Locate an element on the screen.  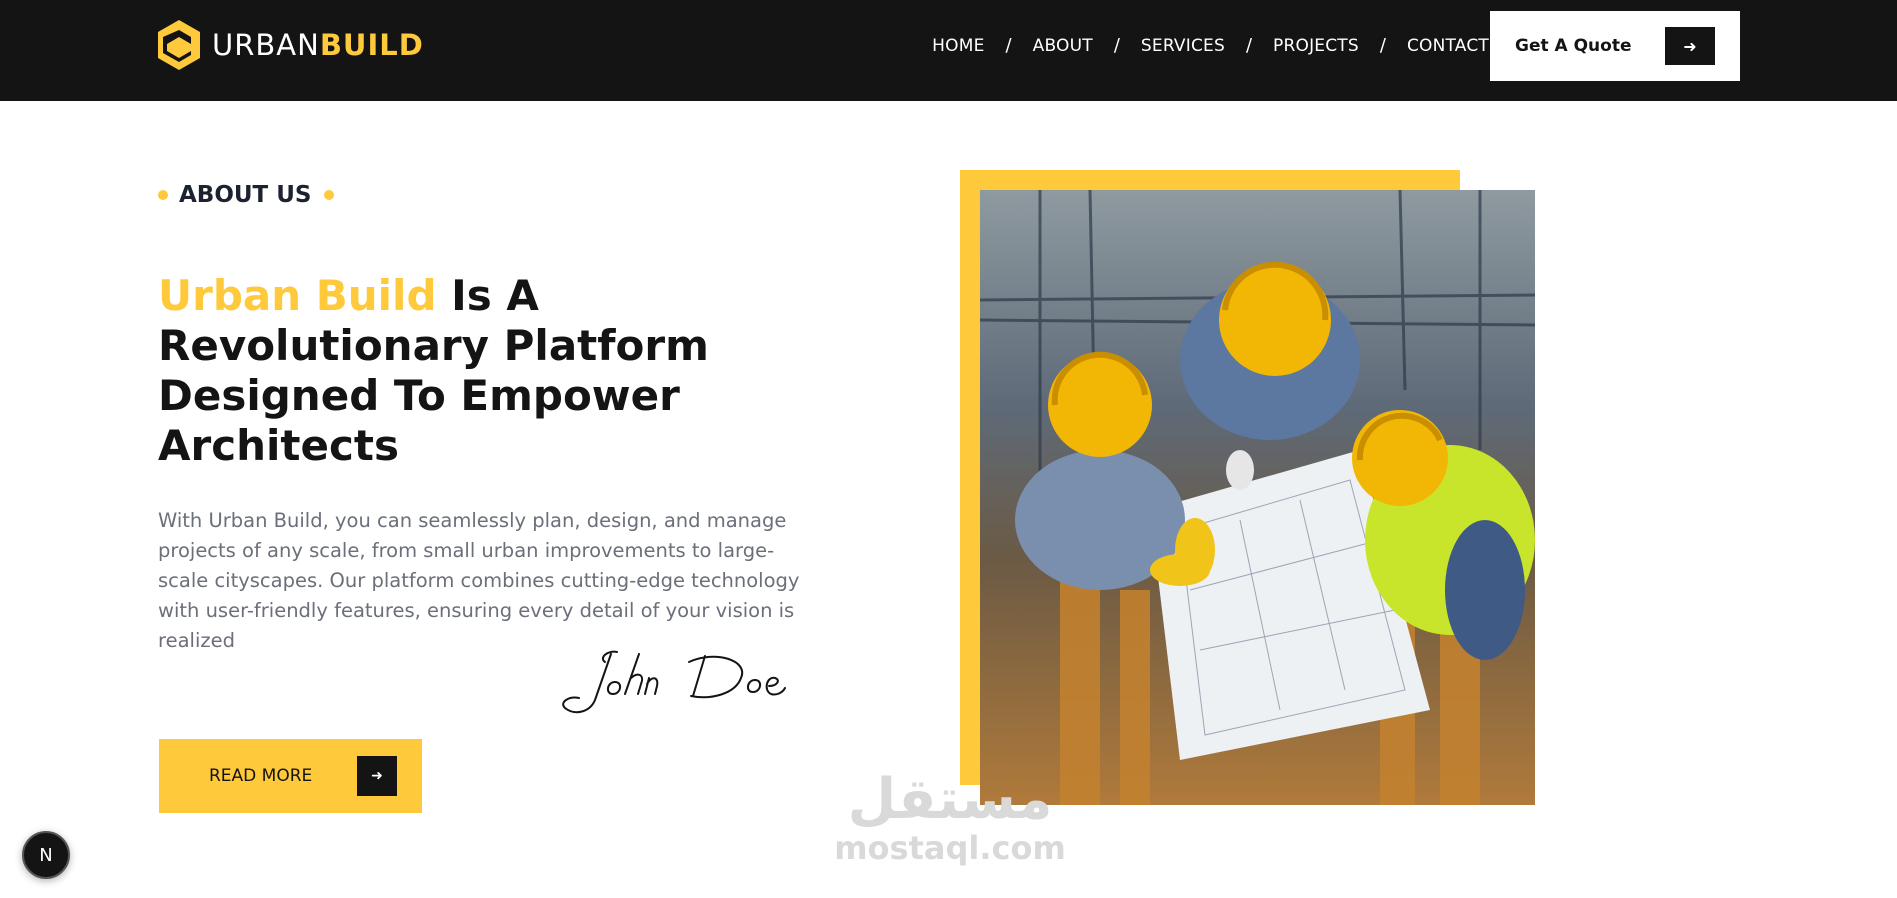
nav-home: HOME is located at coordinates (958, 46).